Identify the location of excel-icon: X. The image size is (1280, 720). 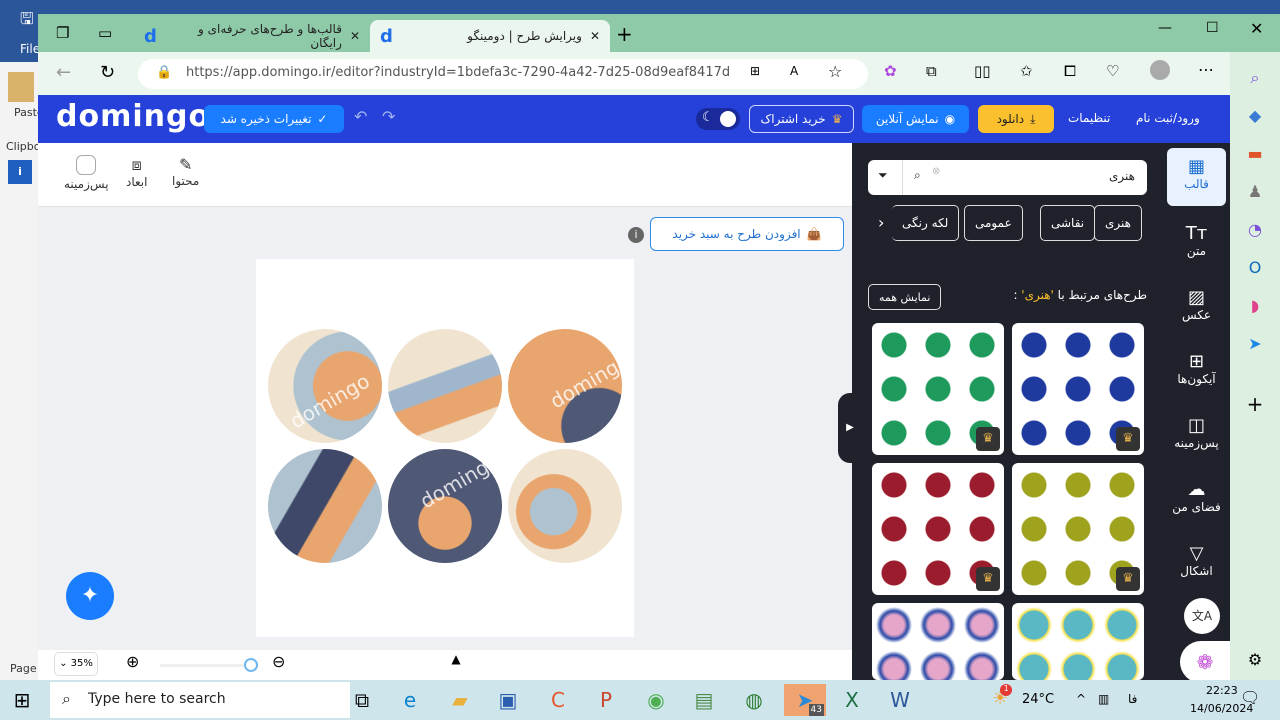
(852, 700).